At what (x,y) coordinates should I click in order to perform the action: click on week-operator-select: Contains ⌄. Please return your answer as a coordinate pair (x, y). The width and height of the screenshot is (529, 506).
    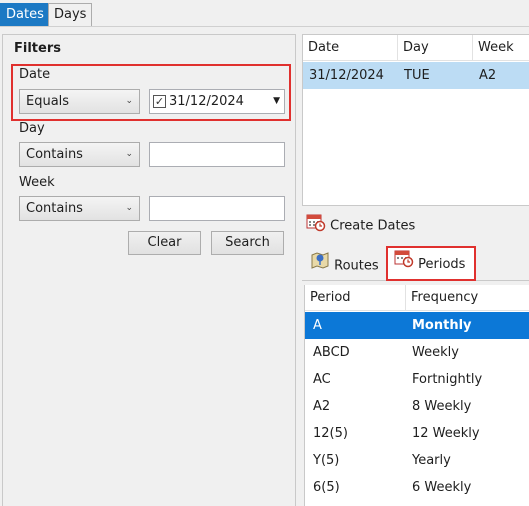
    Looking at the image, I should click on (79, 208).